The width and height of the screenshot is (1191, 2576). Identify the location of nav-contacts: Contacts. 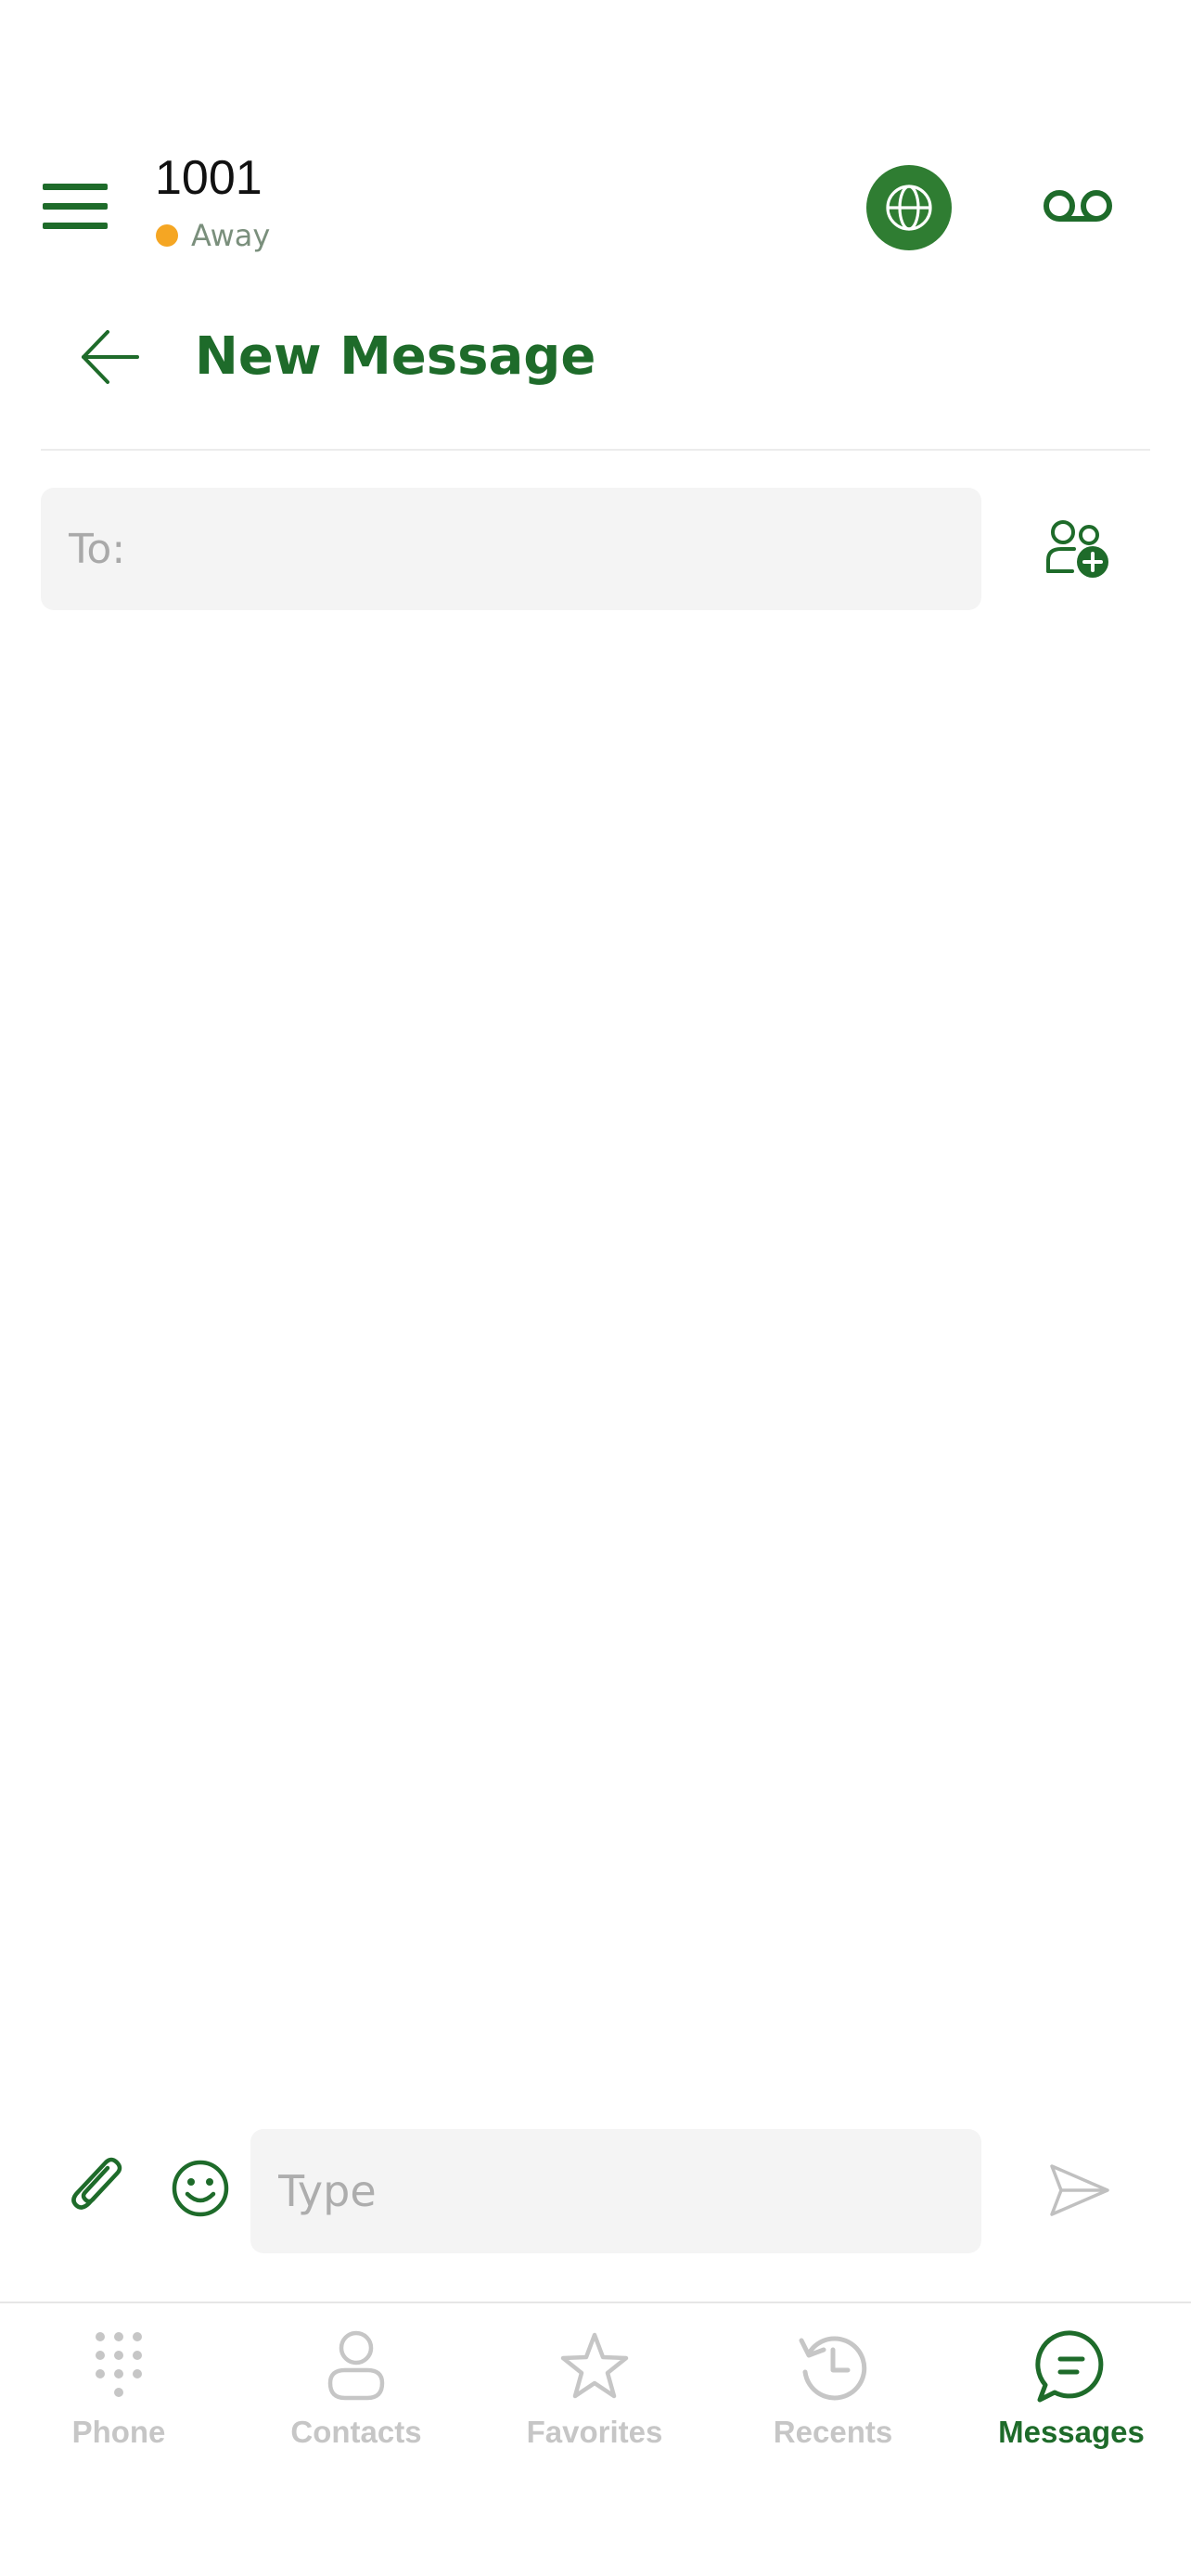
(356, 2401).